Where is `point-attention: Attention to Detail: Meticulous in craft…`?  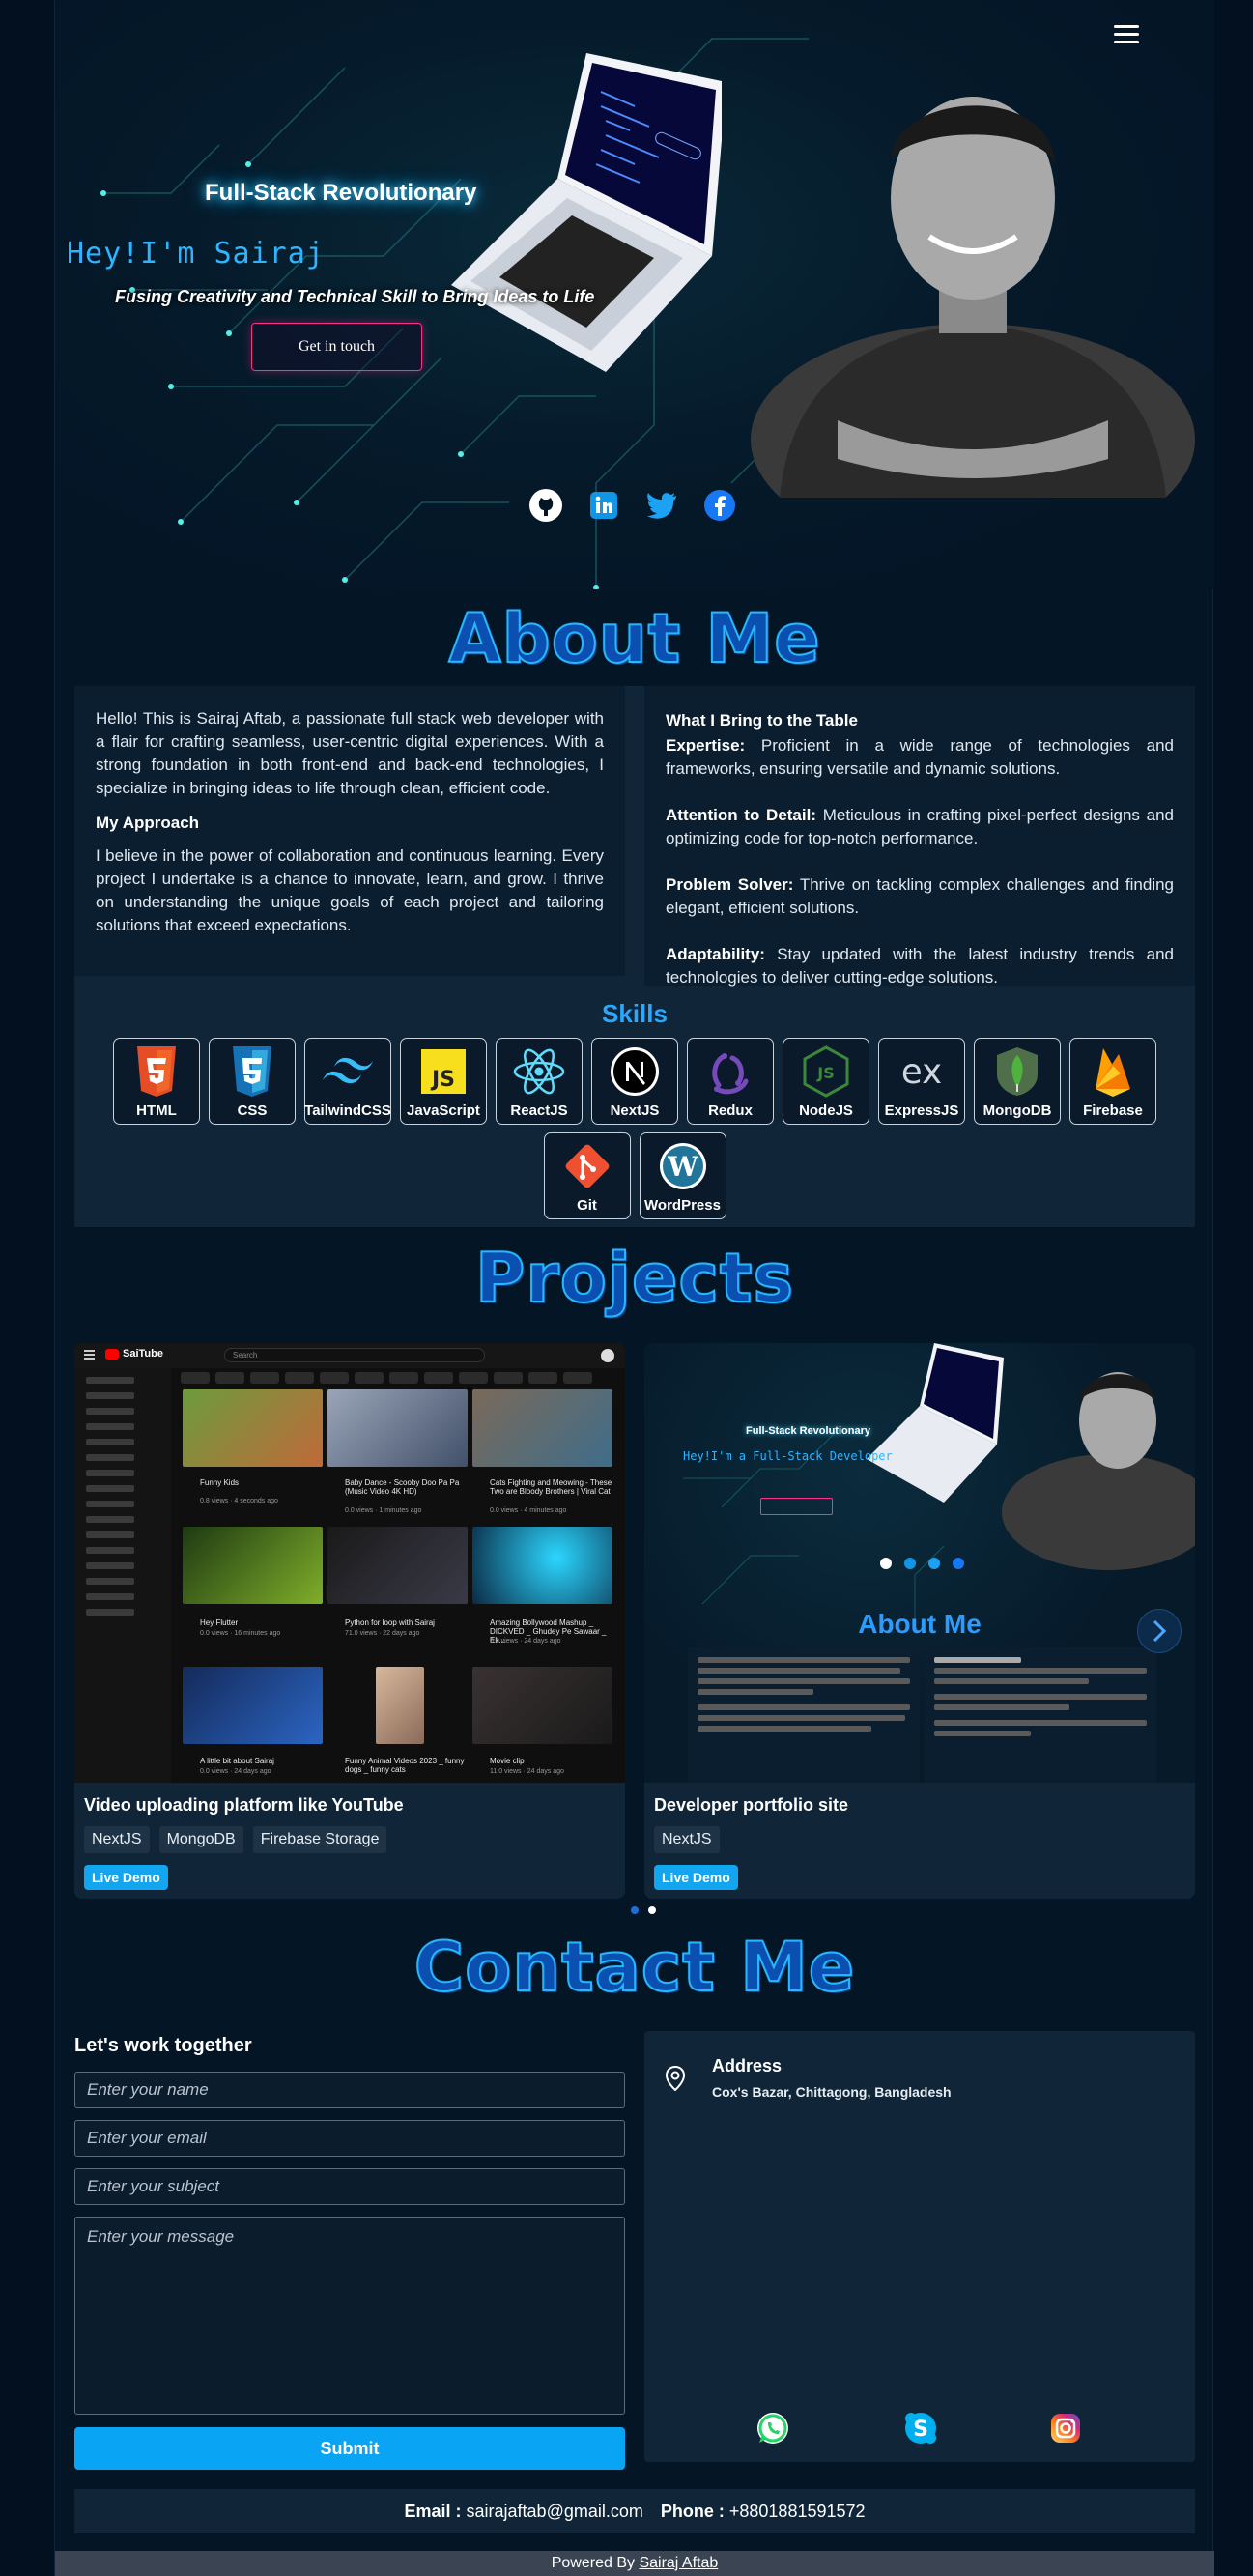 point-attention: Attention to Detail: Meticulous in craft… is located at coordinates (920, 827).